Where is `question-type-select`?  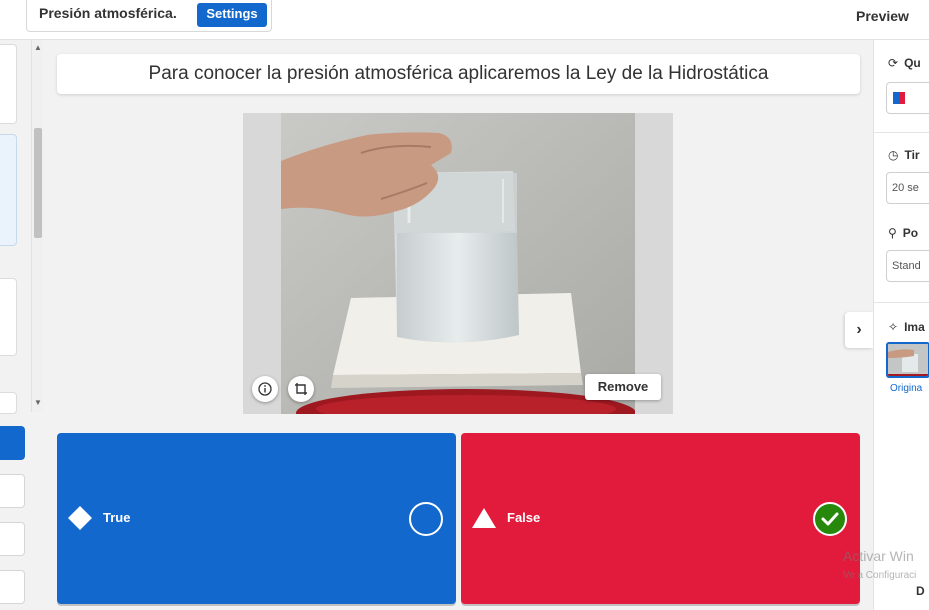 question-type-select is located at coordinates (907, 98).